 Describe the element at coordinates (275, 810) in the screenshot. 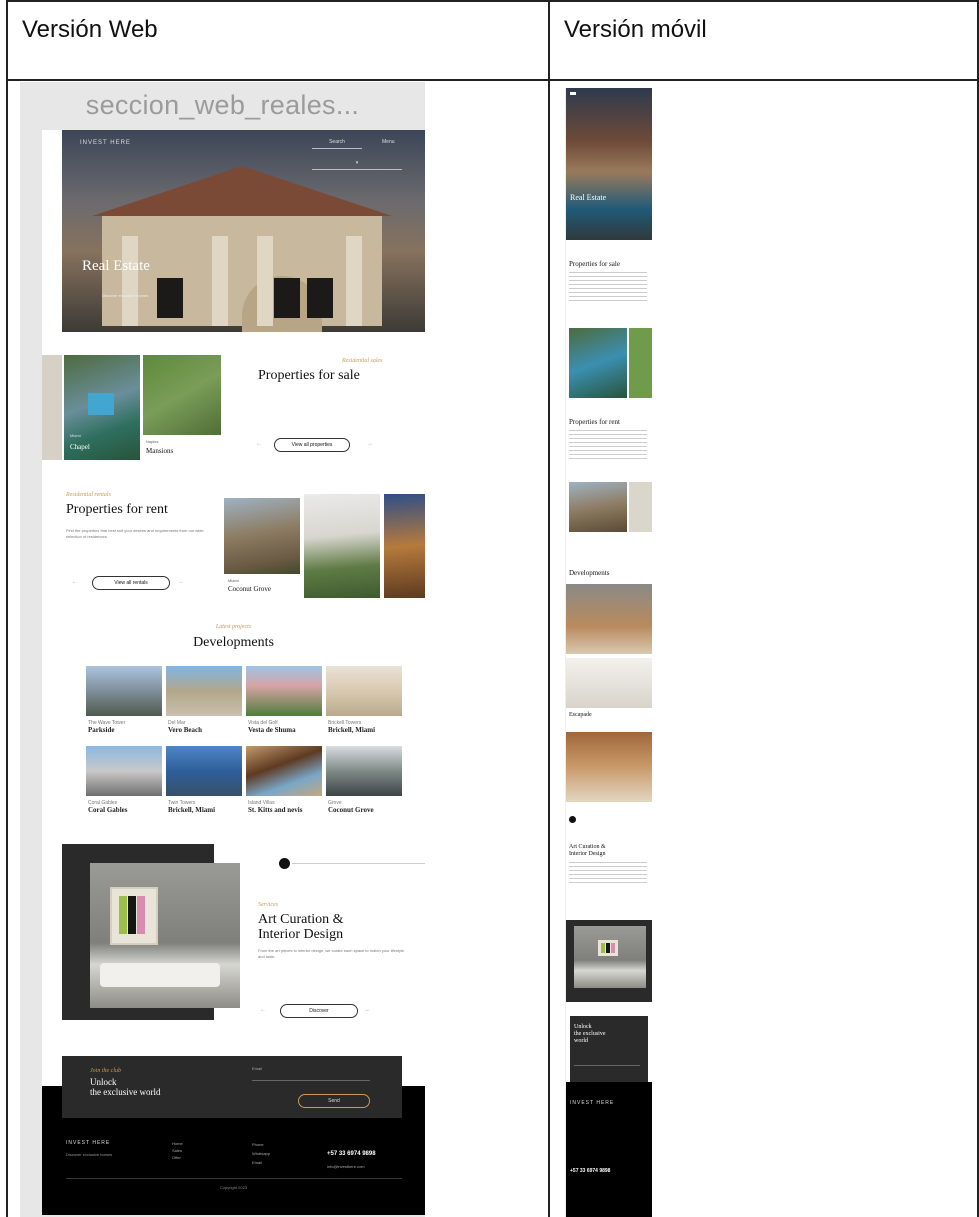

I see `dev-card-name: St. Kitts and nevis` at that location.